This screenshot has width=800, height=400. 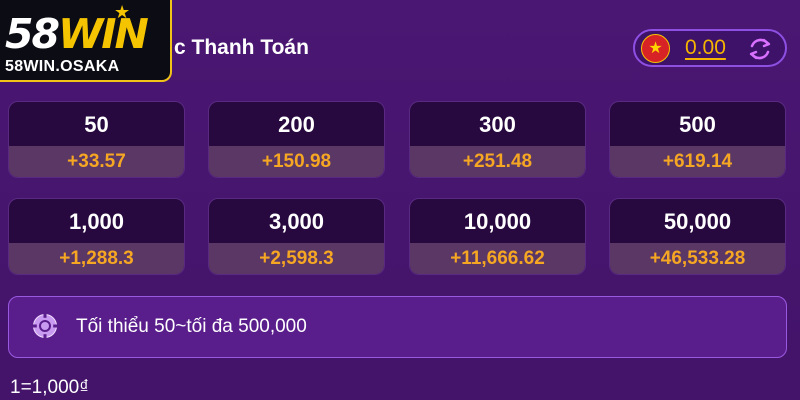 I want to click on brand-logo: 58WIN ★ 58WIN.OSAKA, so click(x=86, y=41).